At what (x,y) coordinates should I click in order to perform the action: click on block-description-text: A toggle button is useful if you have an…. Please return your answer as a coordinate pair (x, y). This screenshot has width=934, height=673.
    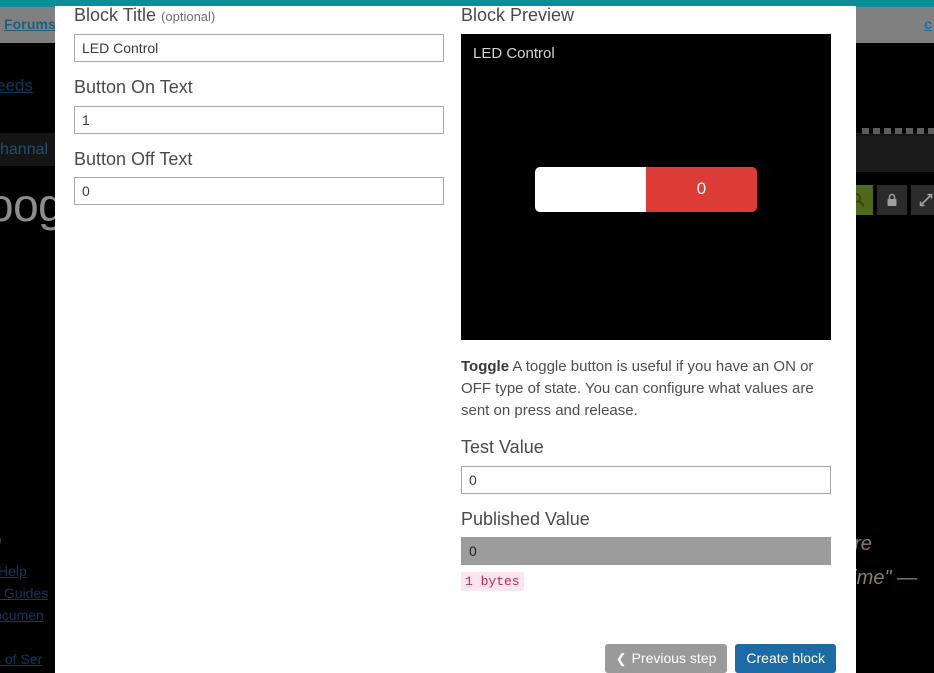
    Looking at the image, I should click on (637, 388).